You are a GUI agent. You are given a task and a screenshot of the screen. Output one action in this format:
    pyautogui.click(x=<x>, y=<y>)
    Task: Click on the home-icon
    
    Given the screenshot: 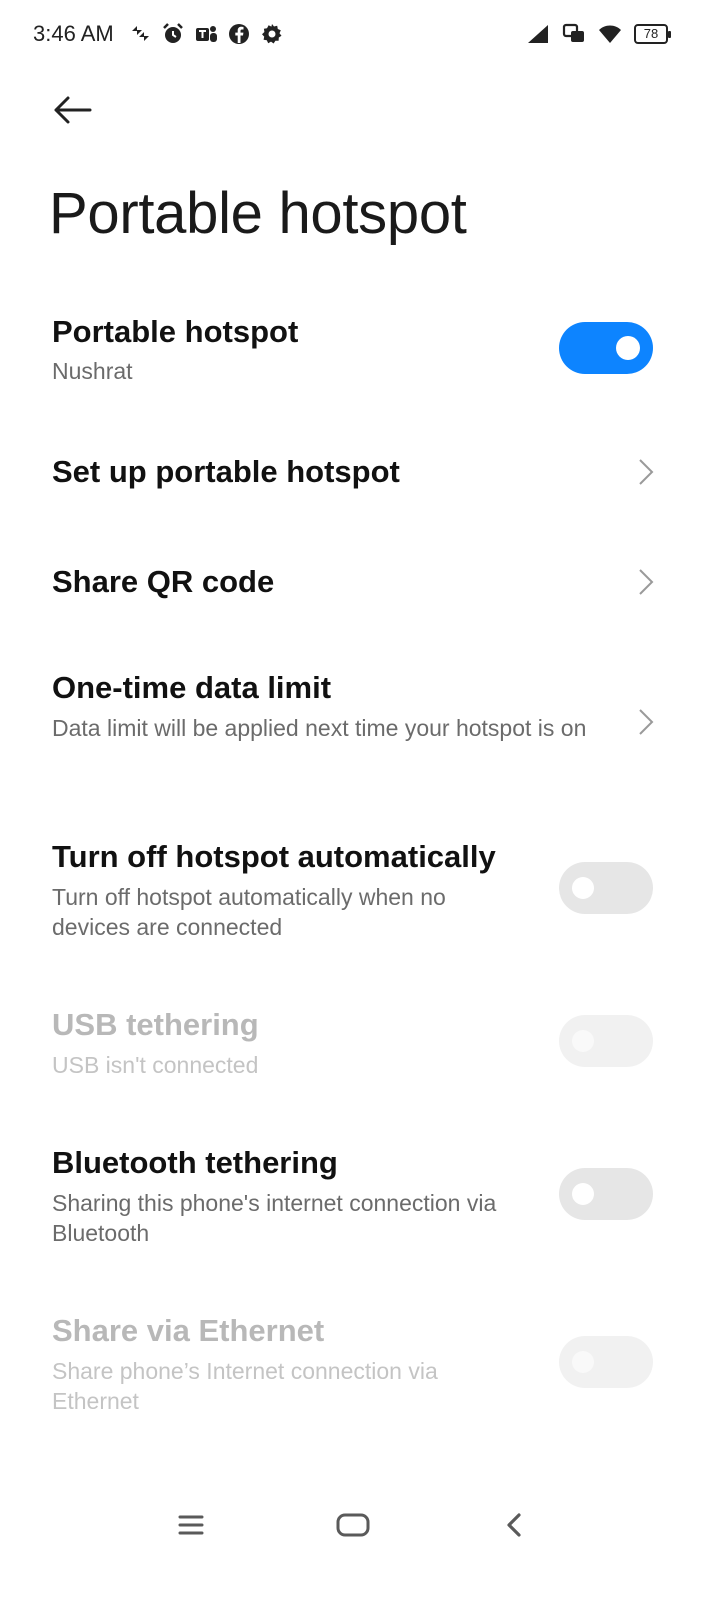 What is the action you would take?
    pyautogui.click(x=353, y=1525)
    